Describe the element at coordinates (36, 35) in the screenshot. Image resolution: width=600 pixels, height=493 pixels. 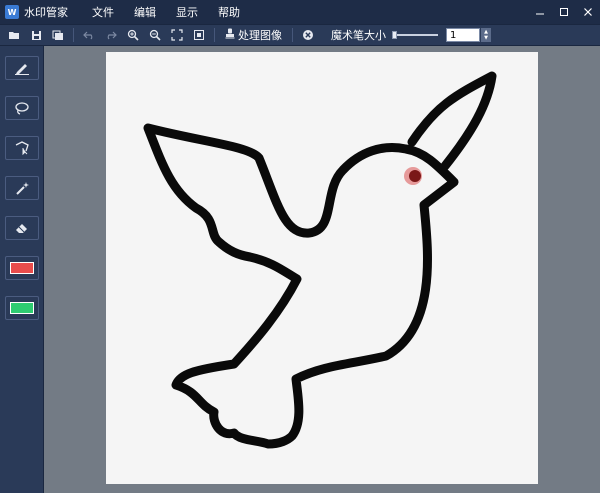
I see `save-icon` at that location.